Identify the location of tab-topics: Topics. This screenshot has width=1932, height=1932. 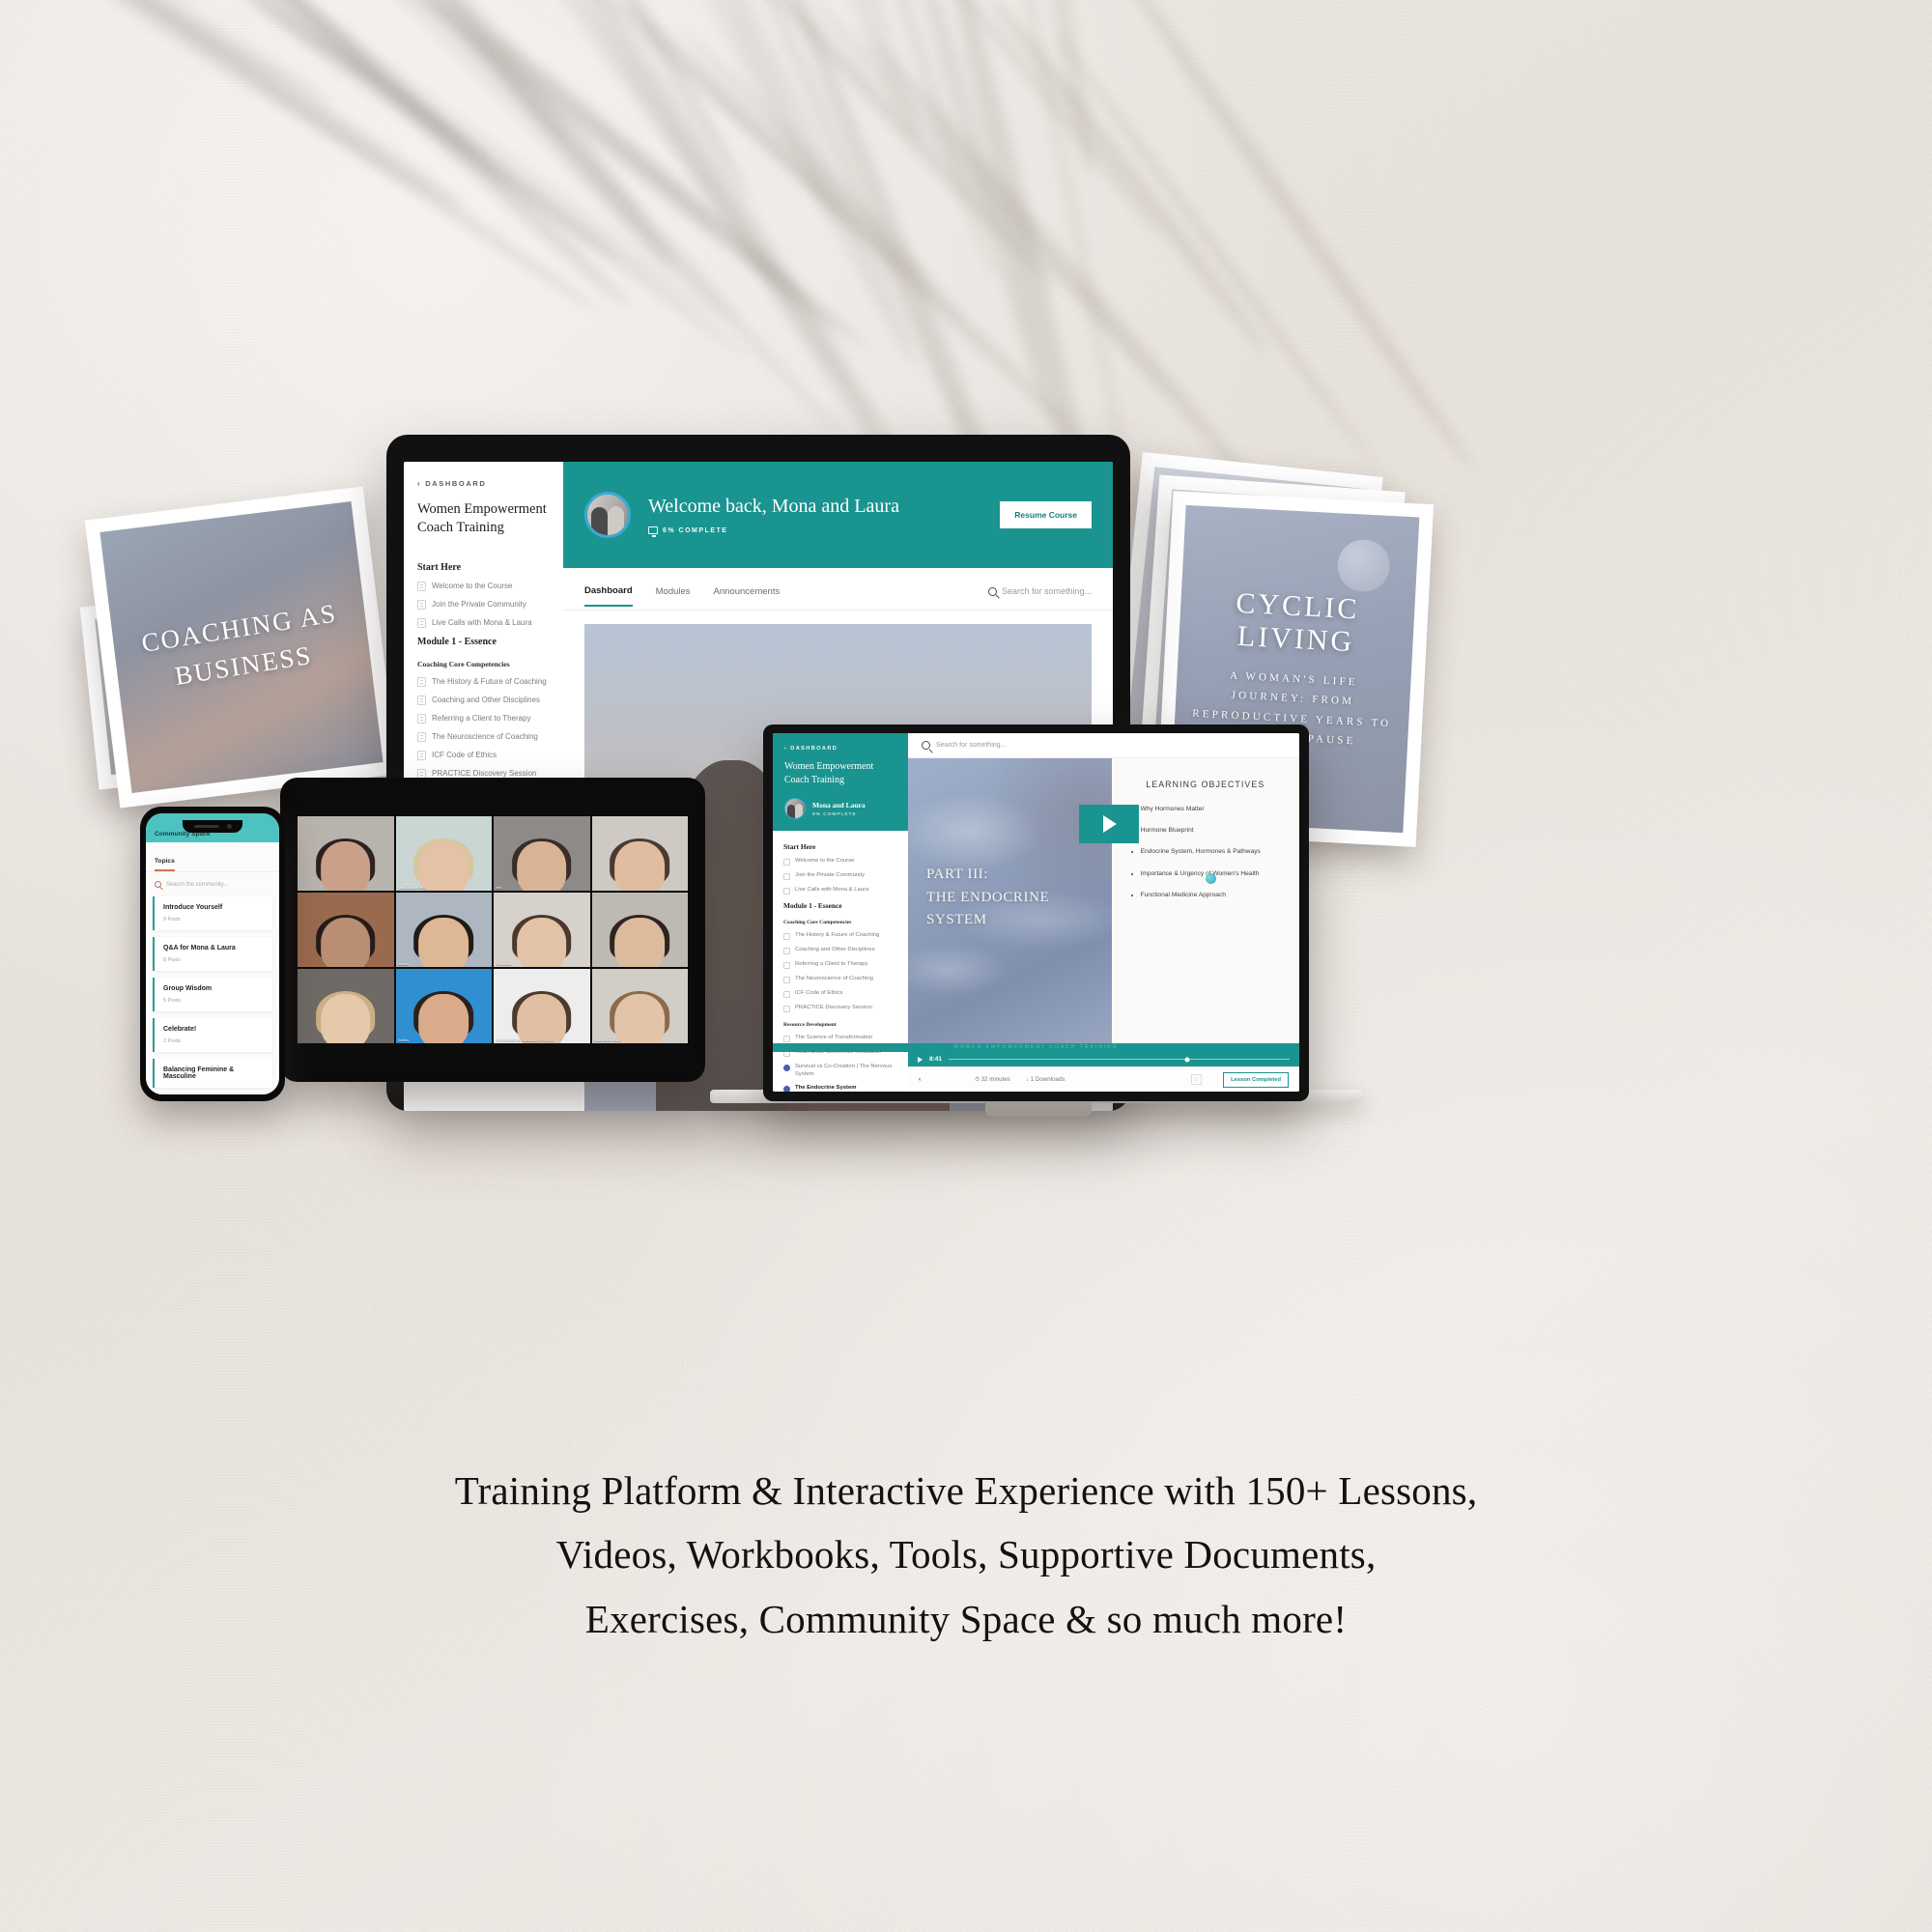
(165, 864).